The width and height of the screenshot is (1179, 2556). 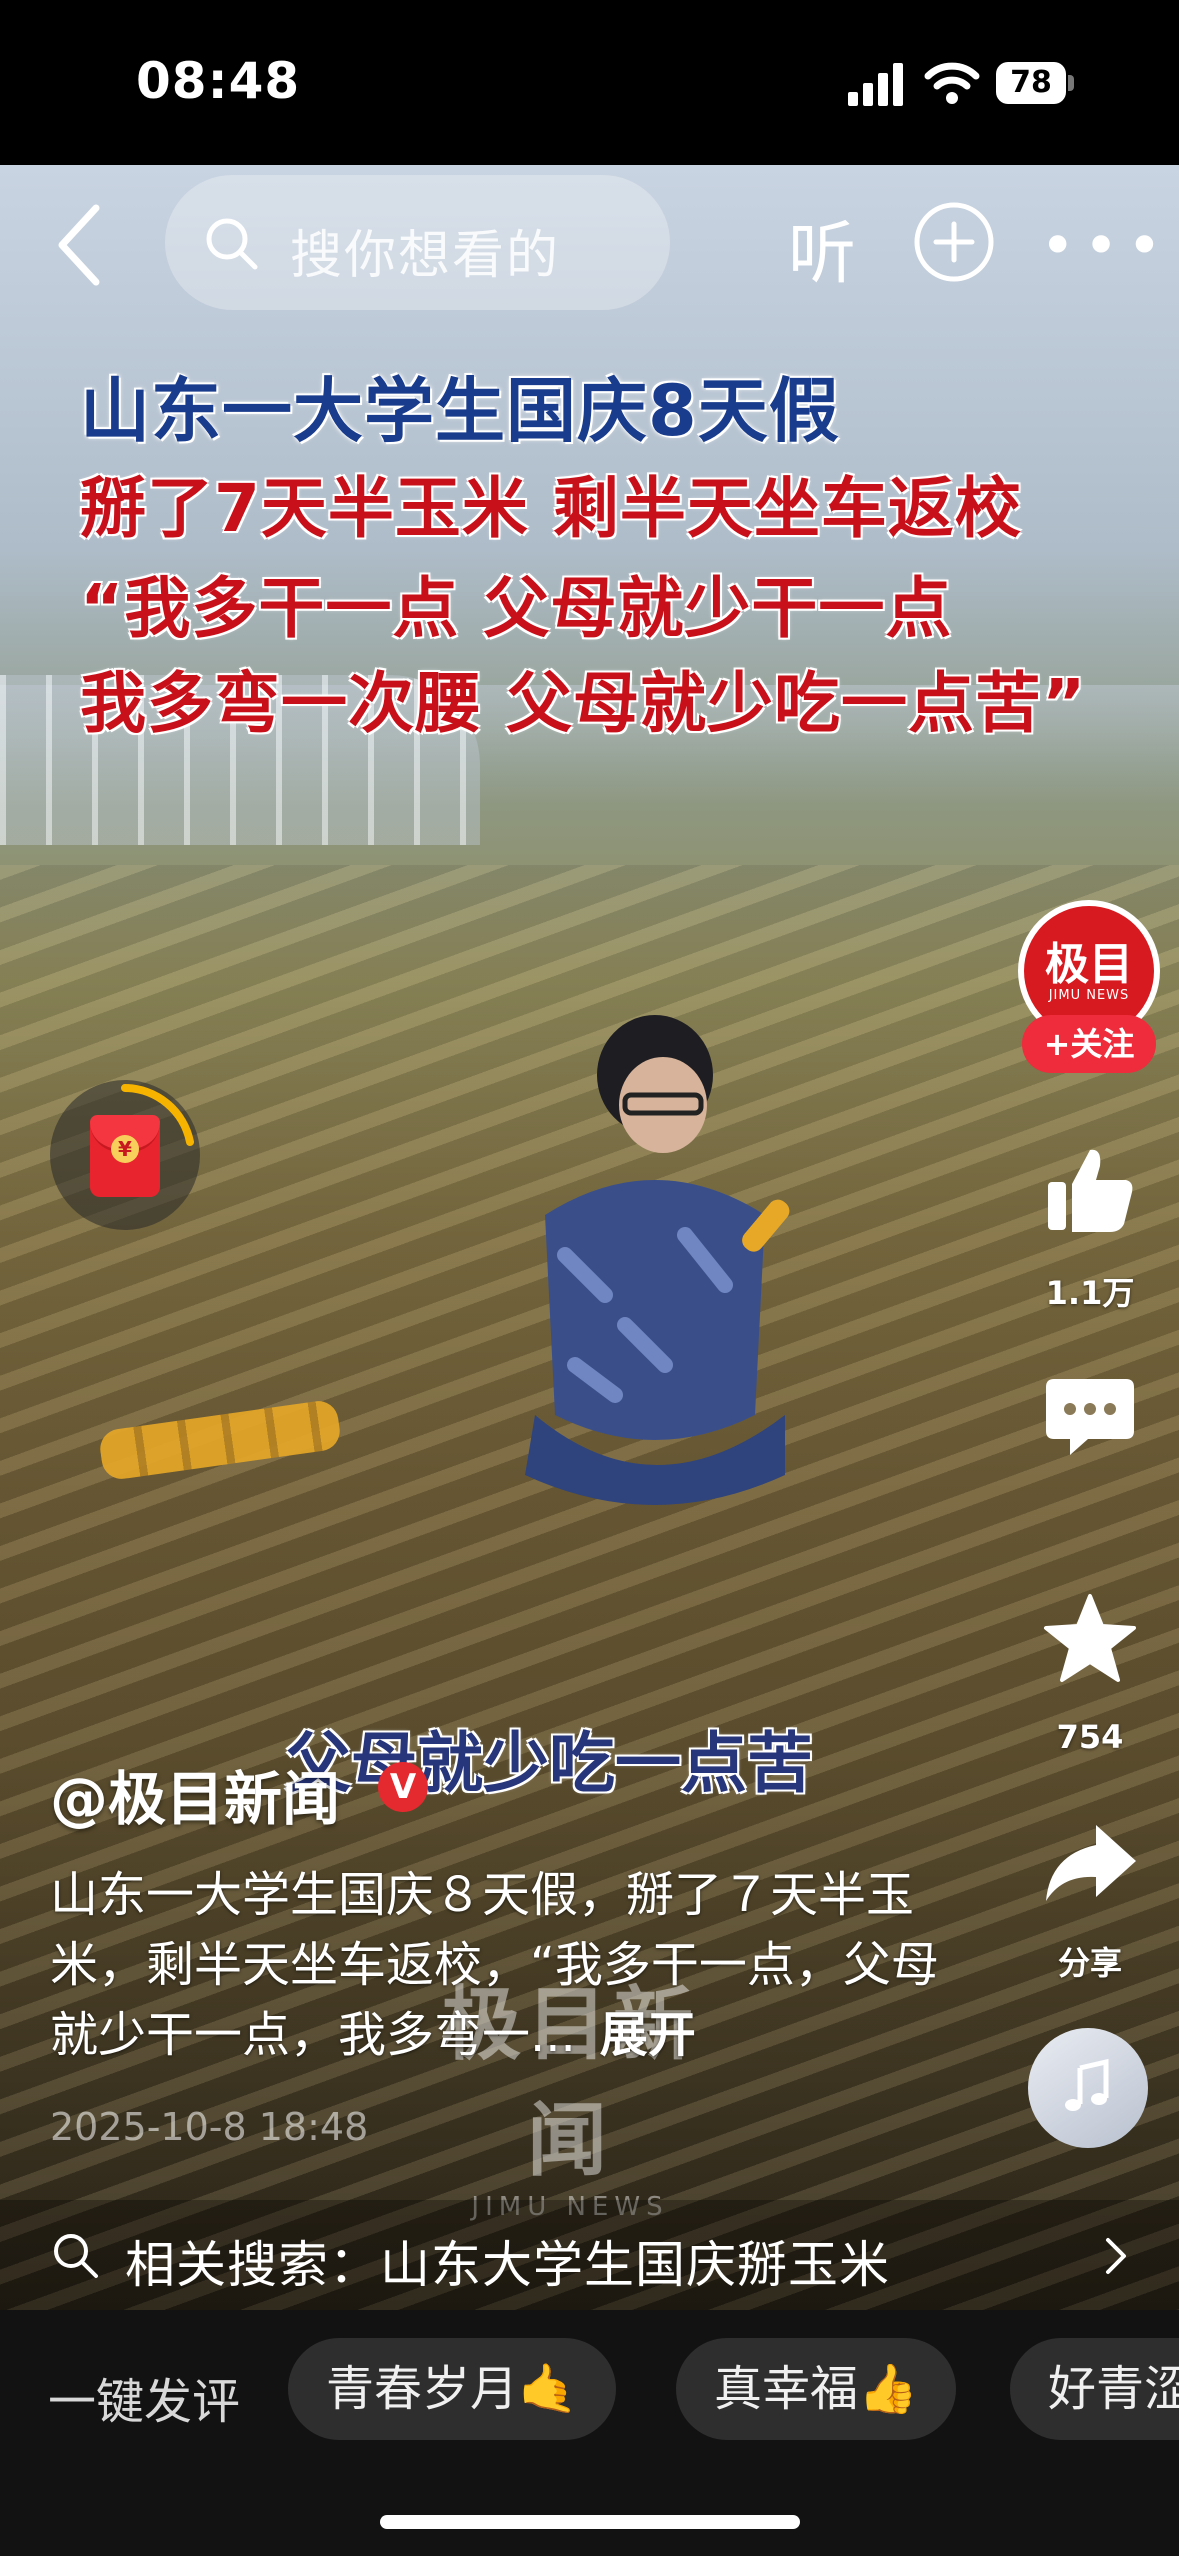 What do you see at coordinates (1089, 1963) in the screenshot?
I see `share-label: 分享` at bounding box center [1089, 1963].